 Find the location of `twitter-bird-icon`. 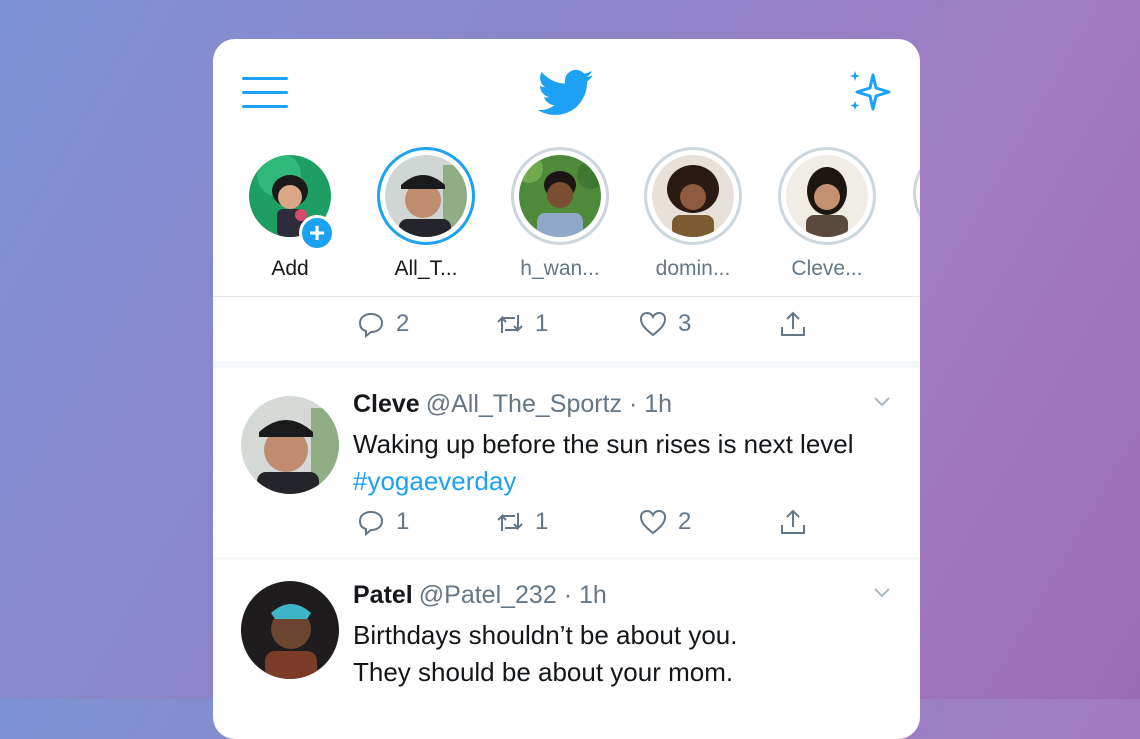

twitter-bird-icon is located at coordinates (566, 92).